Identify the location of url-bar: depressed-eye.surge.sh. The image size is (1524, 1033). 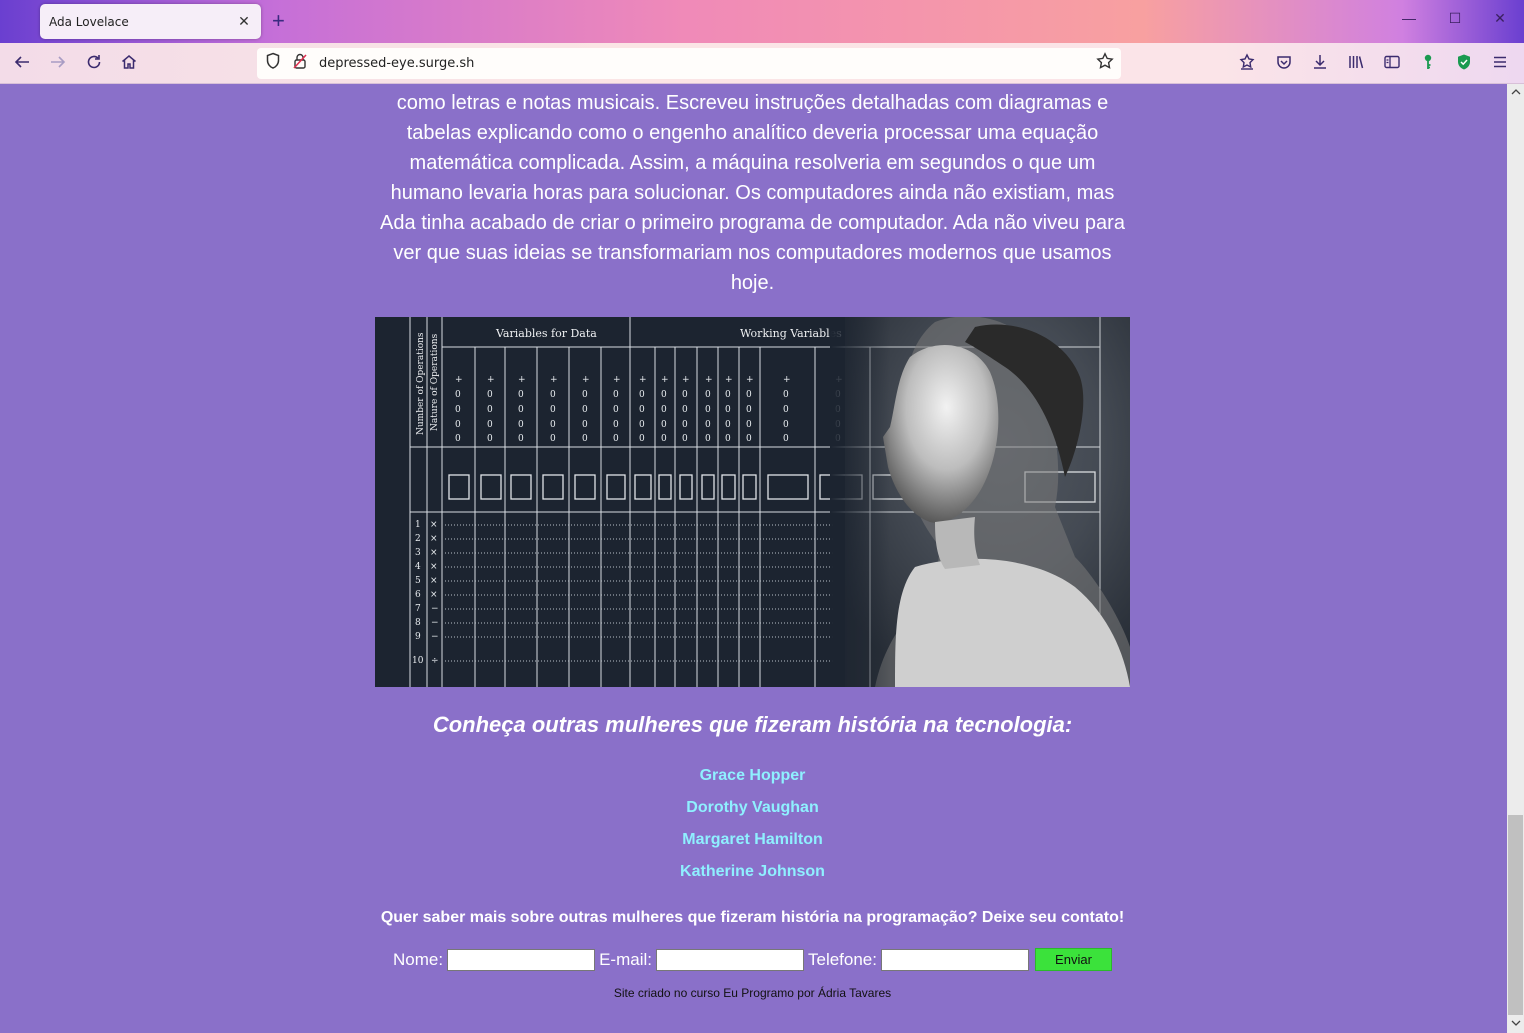
(689, 63).